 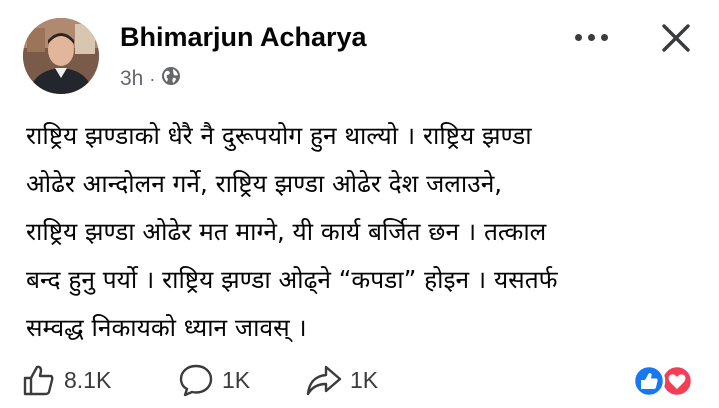 I want to click on thumbs-up-icon, so click(x=38, y=380).